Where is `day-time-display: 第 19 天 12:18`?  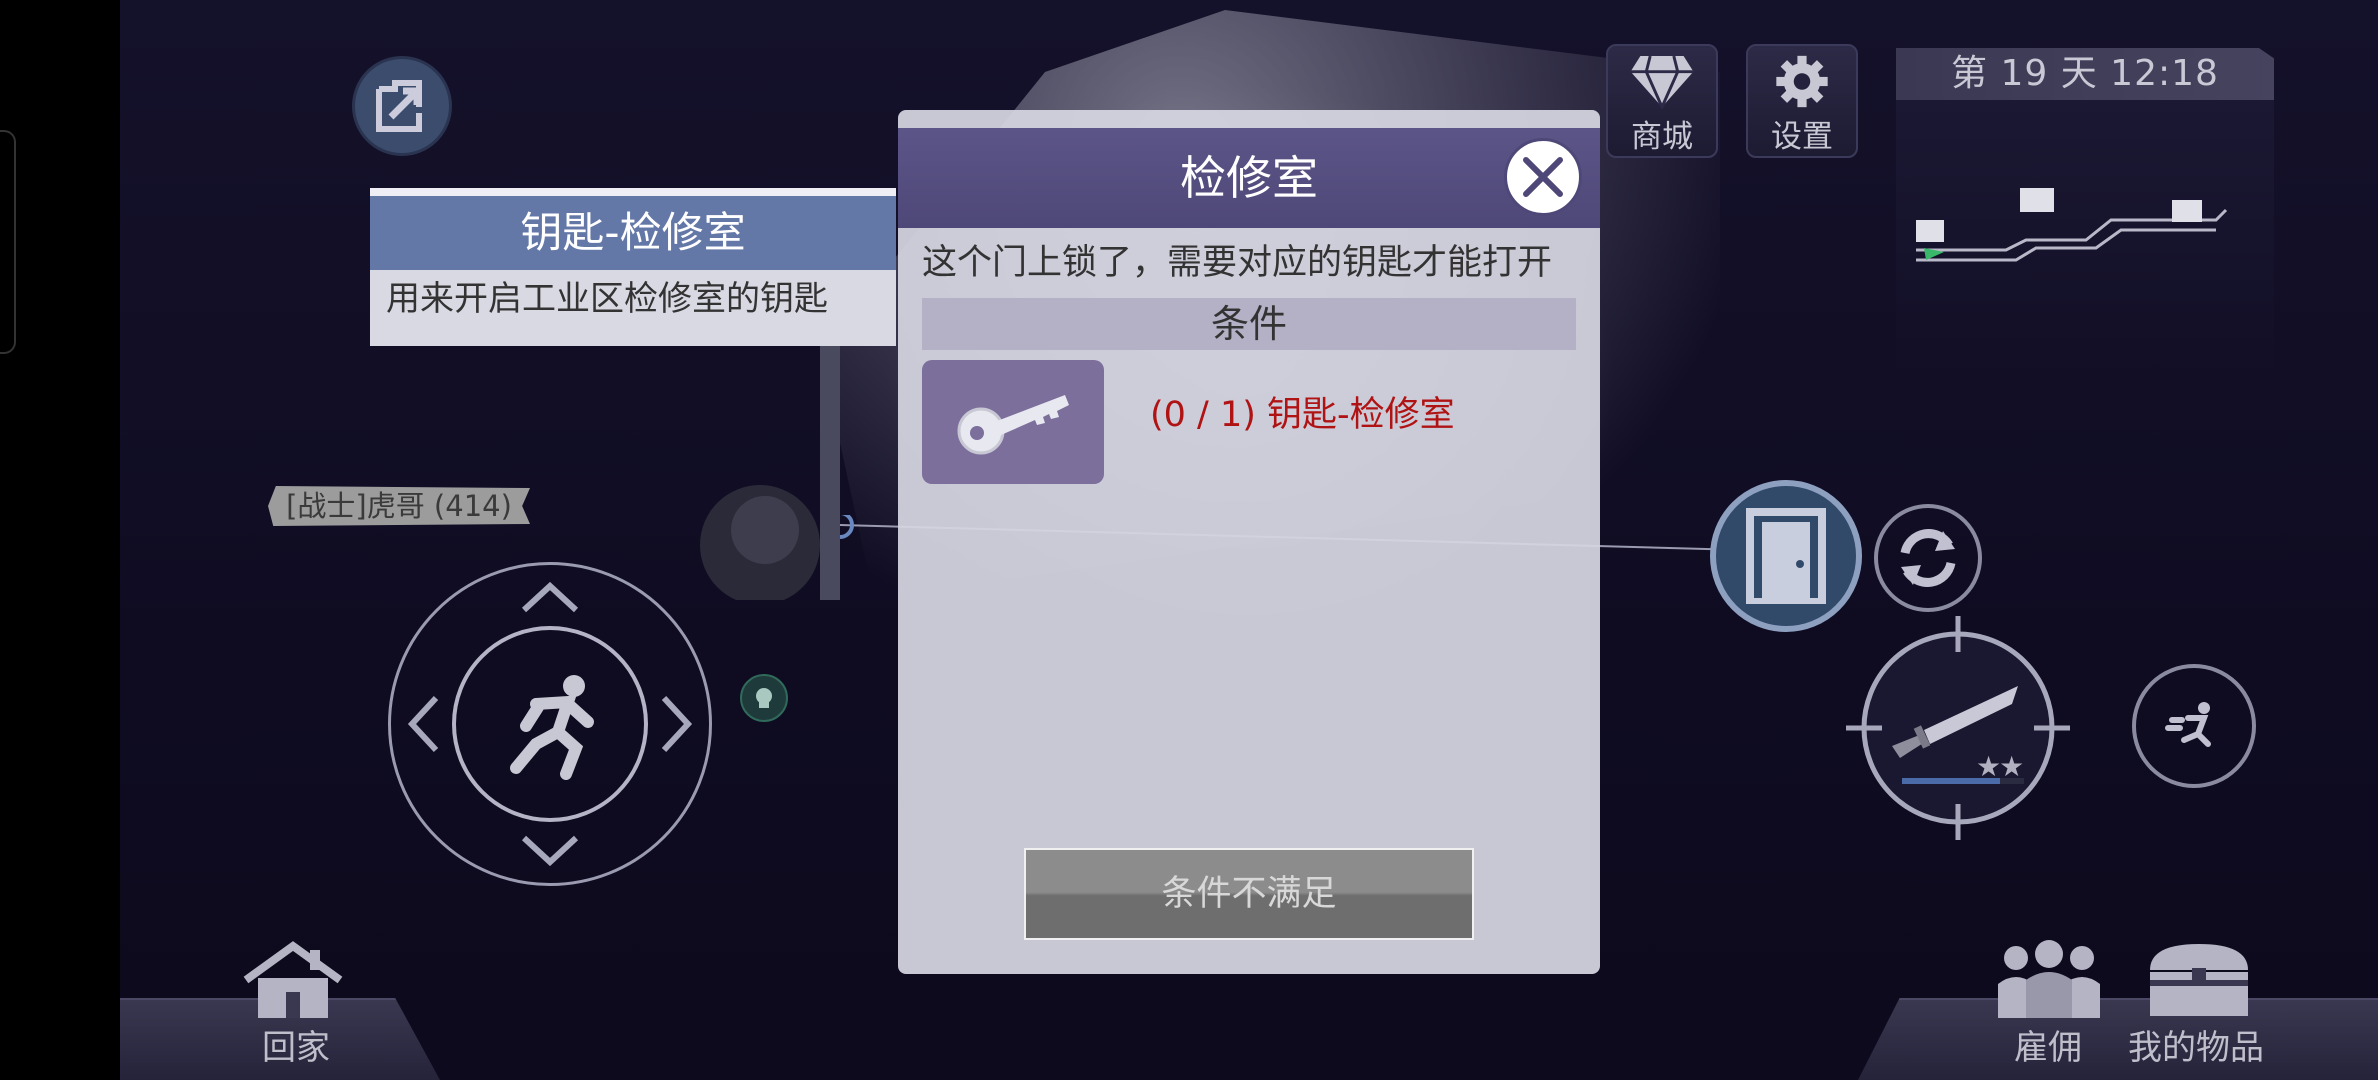 day-time-display: 第 19 天 12:18 is located at coordinates (2085, 74).